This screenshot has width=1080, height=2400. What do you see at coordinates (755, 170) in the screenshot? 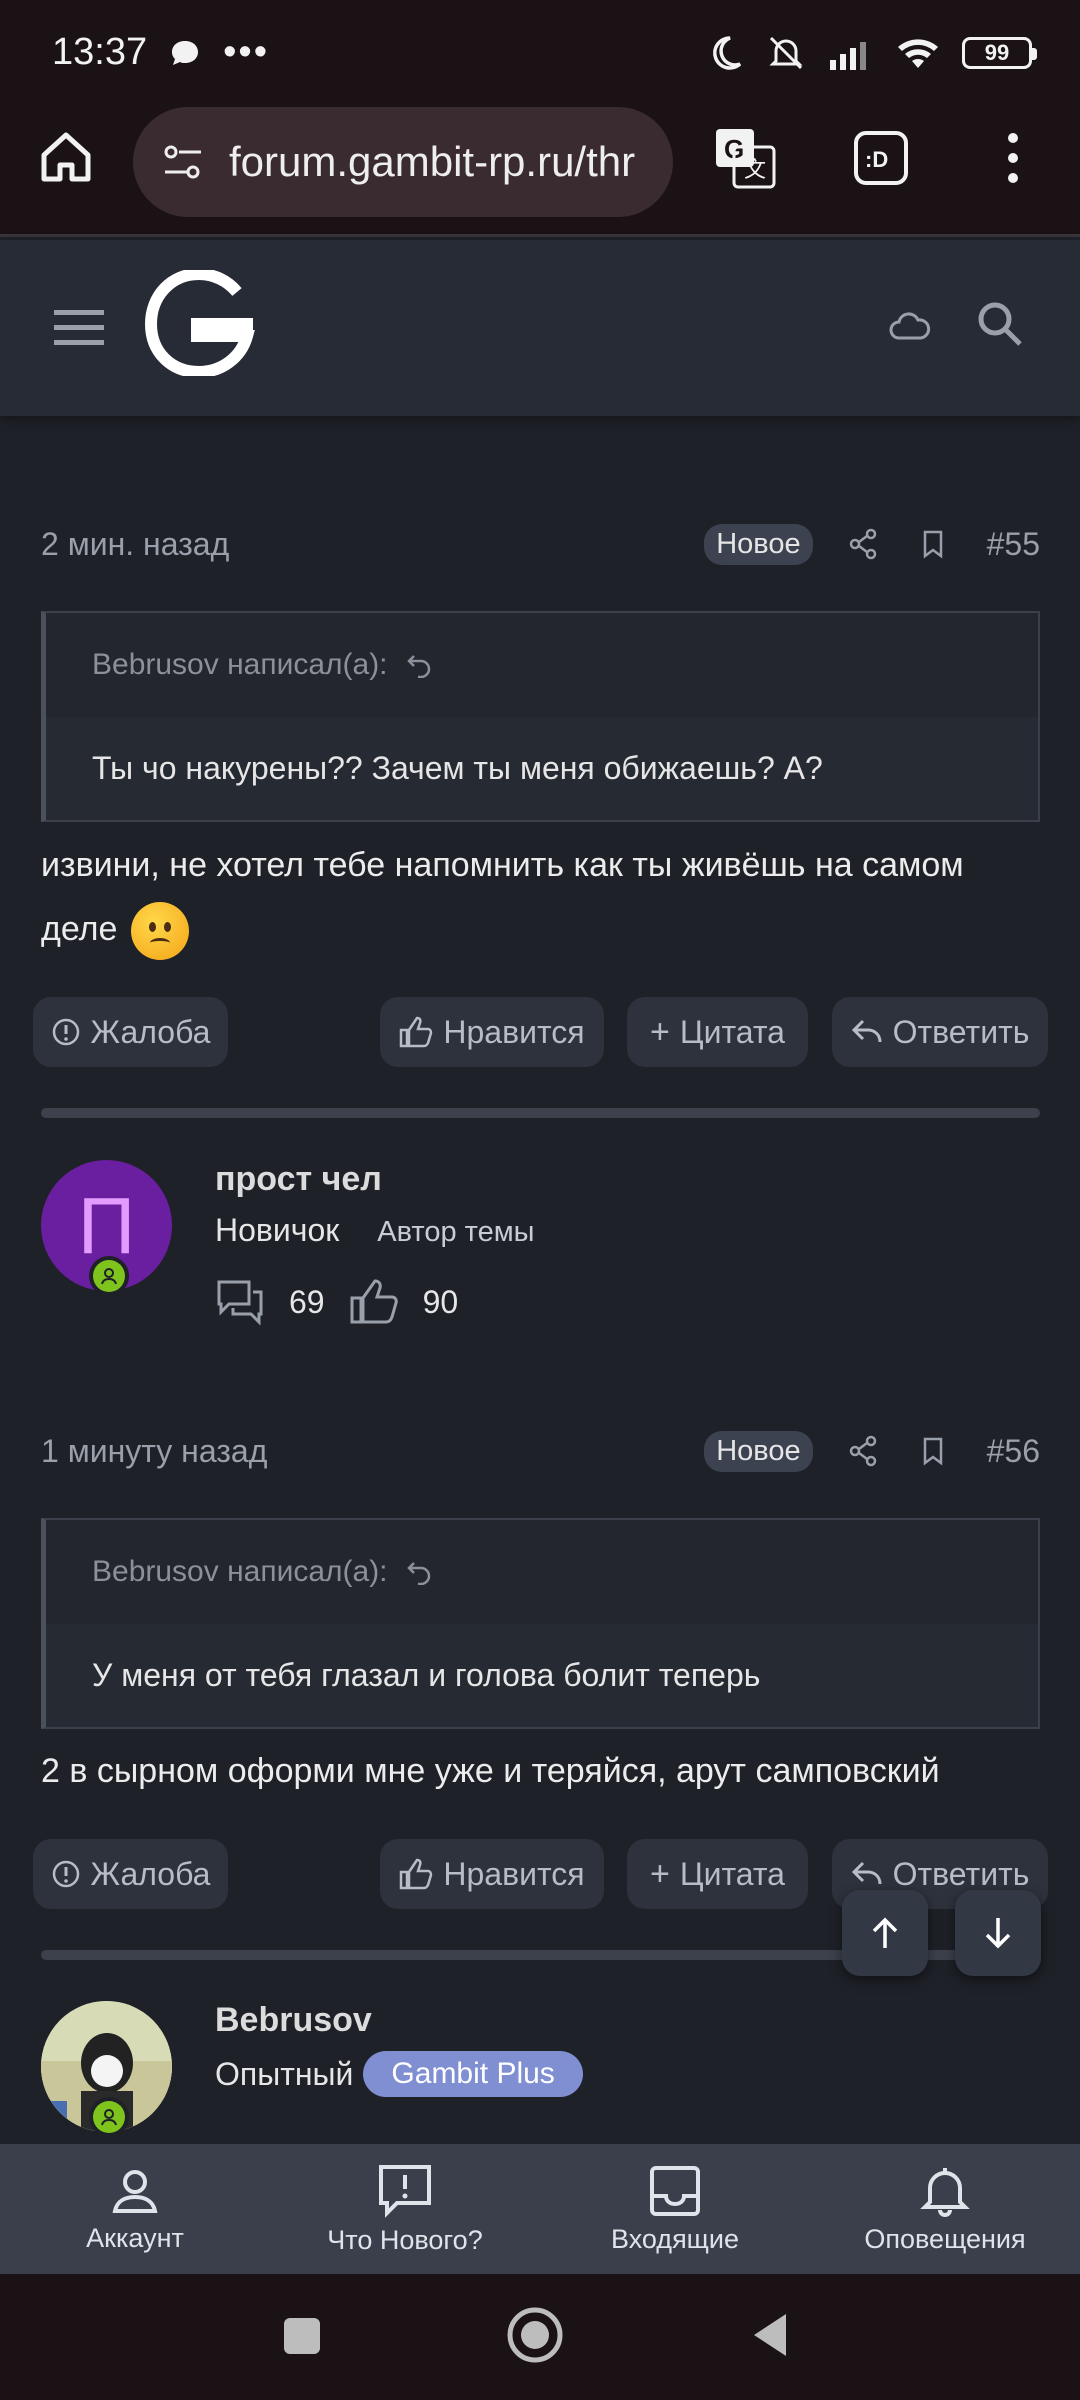
I see `svg-text: 文` at bounding box center [755, 170].